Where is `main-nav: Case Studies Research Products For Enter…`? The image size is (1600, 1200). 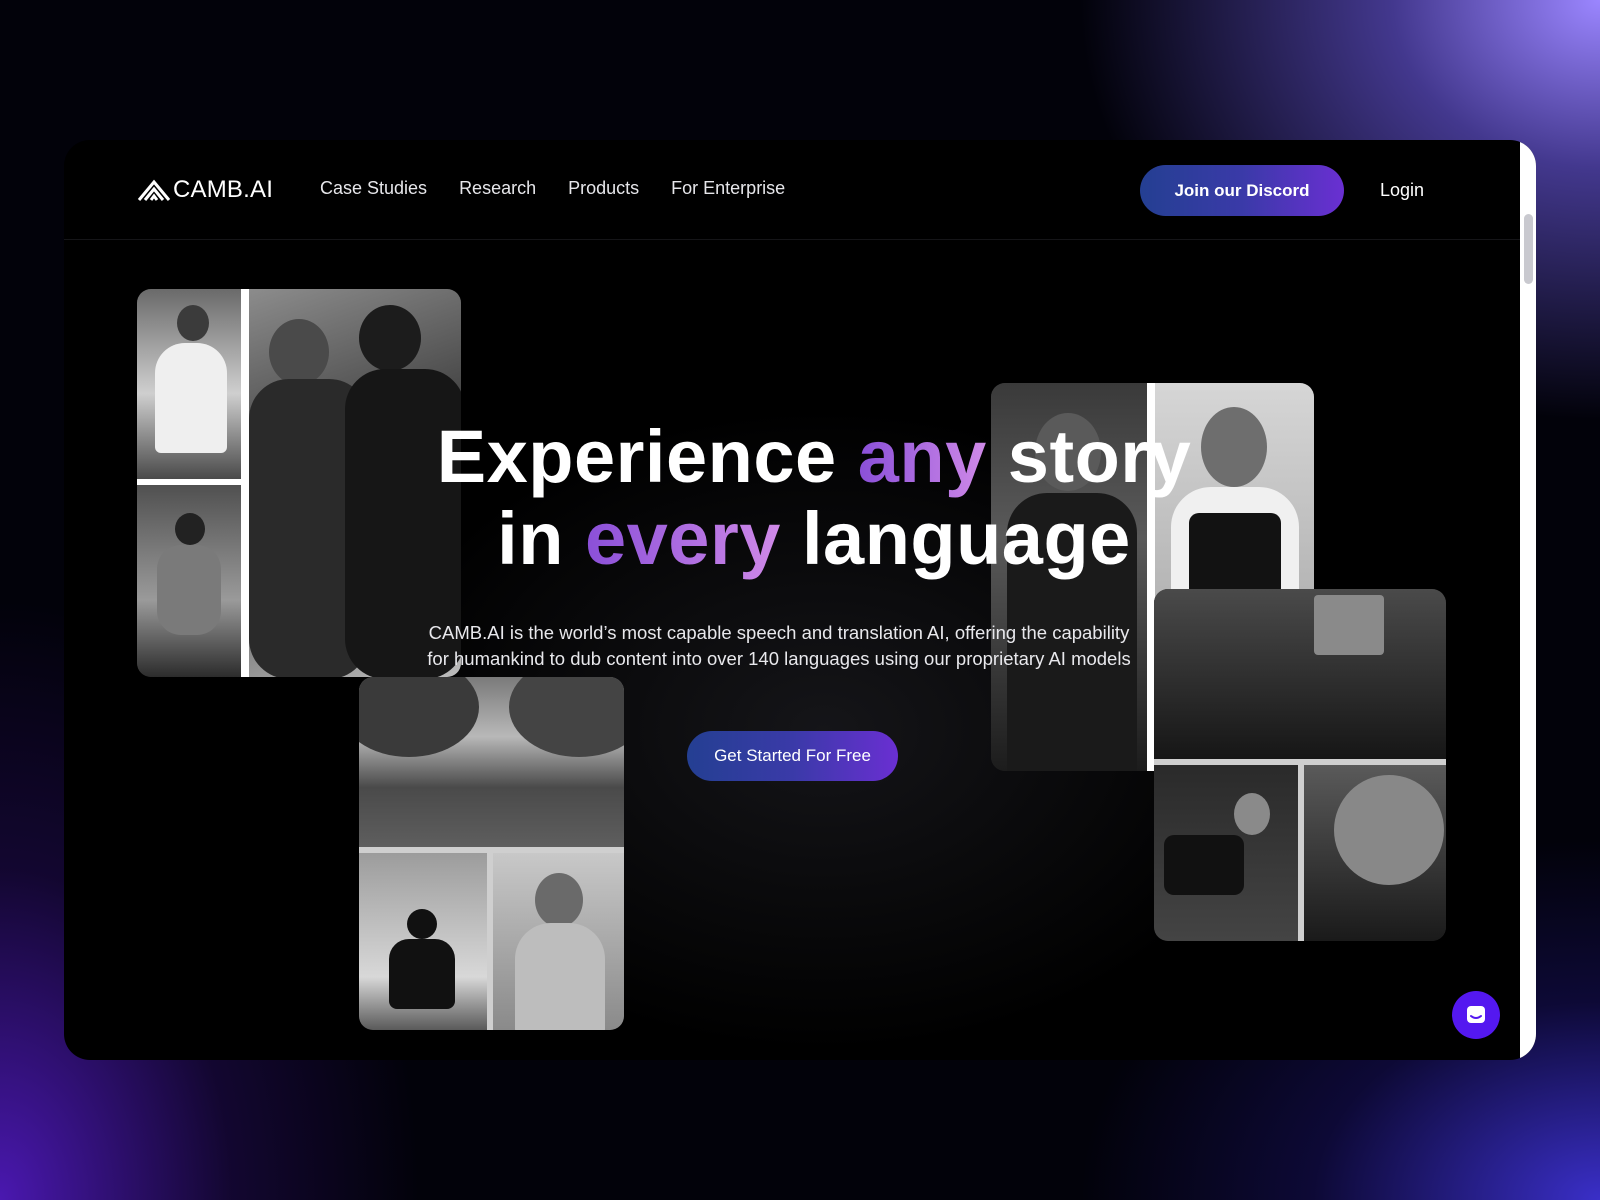 main-nav: Case Studies Research Products For Enter… is located at coordinates (552, 188).